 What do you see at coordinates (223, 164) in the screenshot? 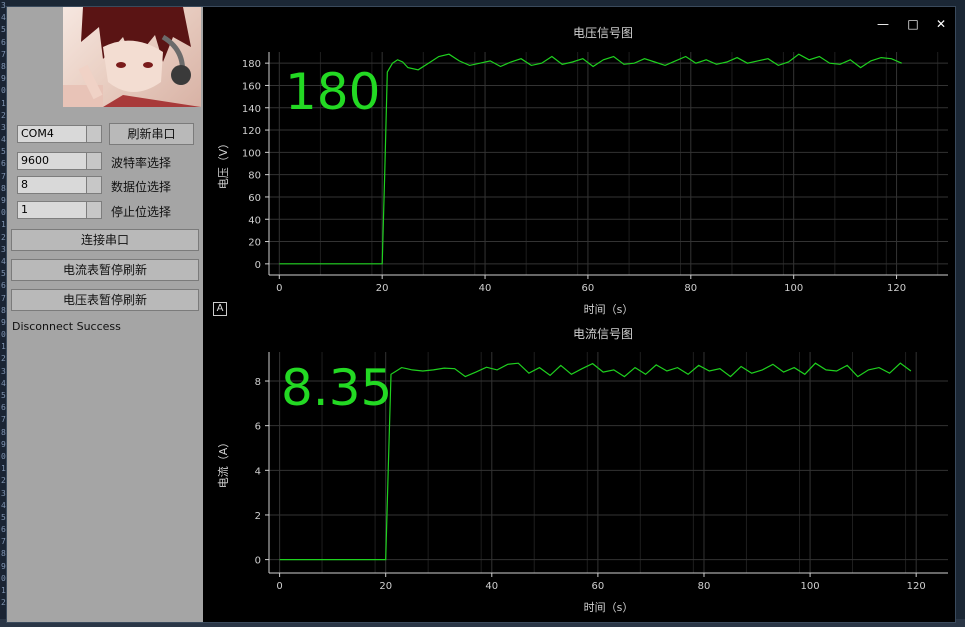
I see `y-axis-label: 电压（V）` at bounding box center [223, 164].